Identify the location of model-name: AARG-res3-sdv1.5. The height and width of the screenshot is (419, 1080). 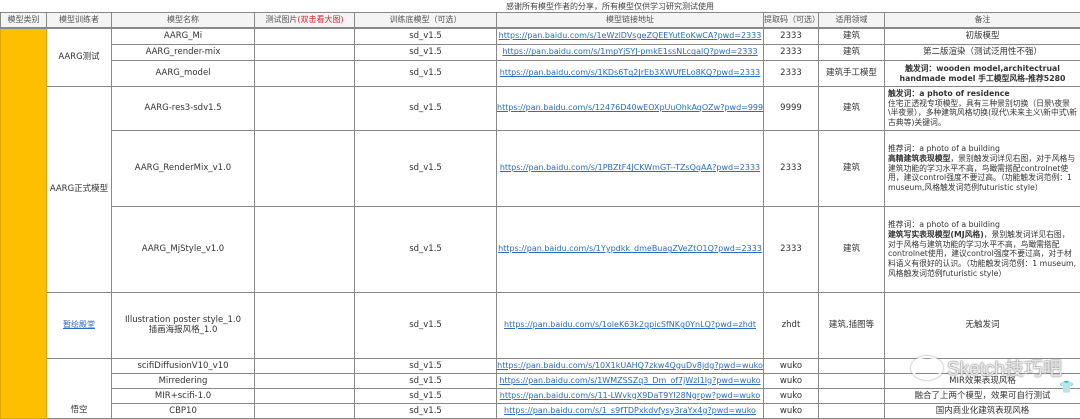
(183, 109).